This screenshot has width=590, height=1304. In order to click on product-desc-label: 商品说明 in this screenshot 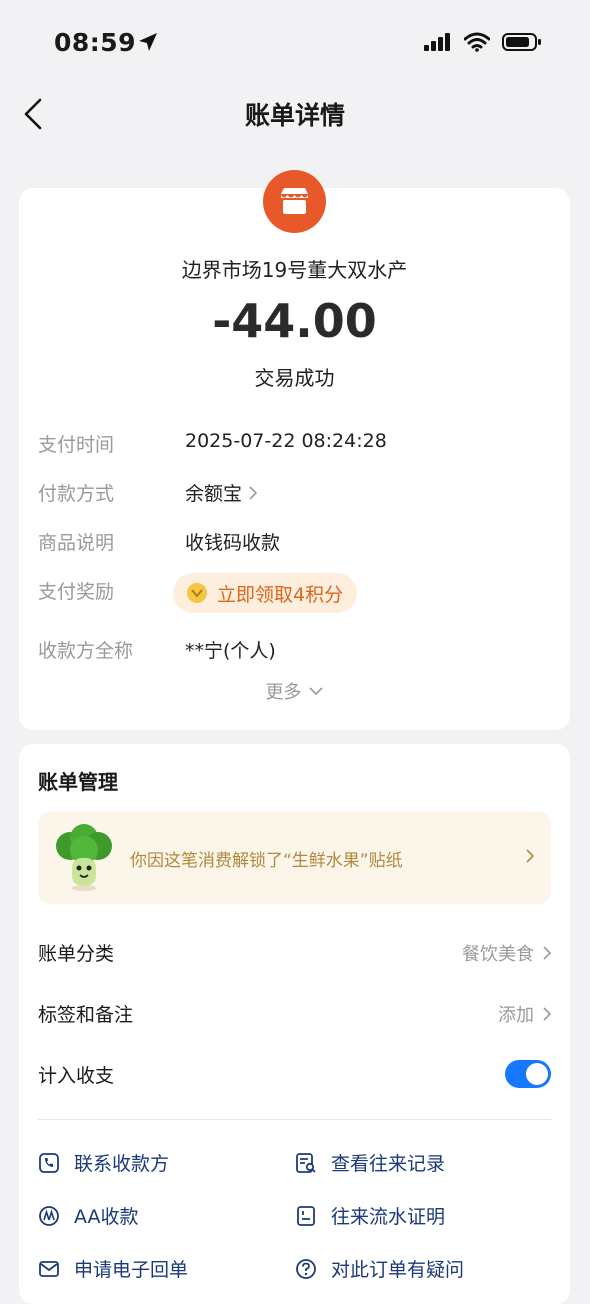, I will do `click(76, 543)`.